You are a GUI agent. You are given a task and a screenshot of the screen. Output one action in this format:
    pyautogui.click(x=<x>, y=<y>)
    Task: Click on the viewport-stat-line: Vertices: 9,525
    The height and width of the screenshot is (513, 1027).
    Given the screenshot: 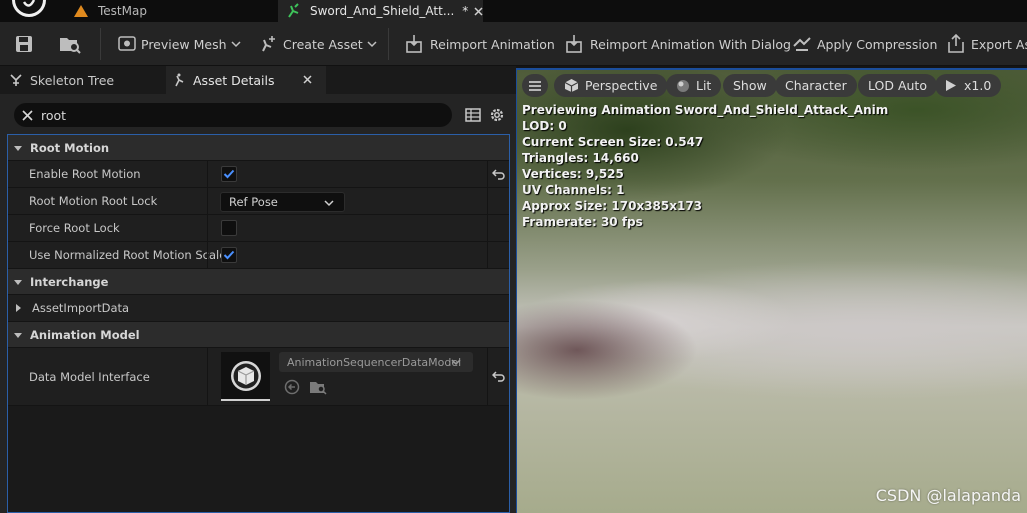 What is the action you would take?
    pyautogui.click(x=573, y=174)
    